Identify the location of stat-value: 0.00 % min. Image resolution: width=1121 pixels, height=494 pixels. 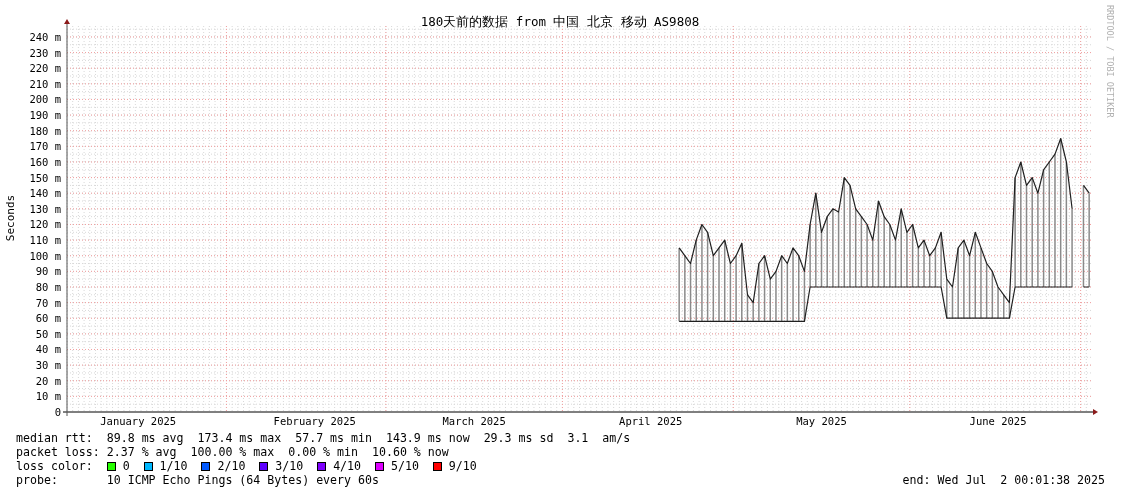
(323, 452).